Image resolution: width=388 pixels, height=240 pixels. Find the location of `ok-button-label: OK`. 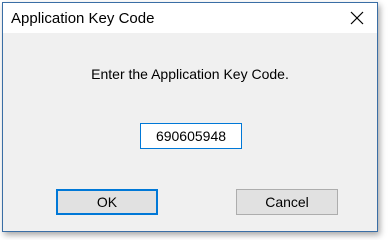

ok-button-label: OK is located at coordinates (107, 202).